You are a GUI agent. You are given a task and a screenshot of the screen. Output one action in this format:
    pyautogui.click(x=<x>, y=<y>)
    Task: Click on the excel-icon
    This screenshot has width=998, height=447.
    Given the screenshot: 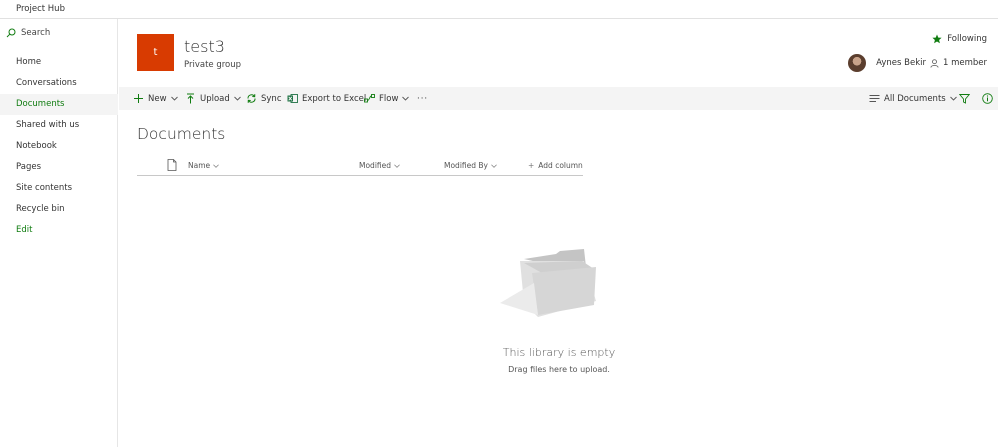 What is the action you would take?
    pyautogui.click(x=292, y=98)
    